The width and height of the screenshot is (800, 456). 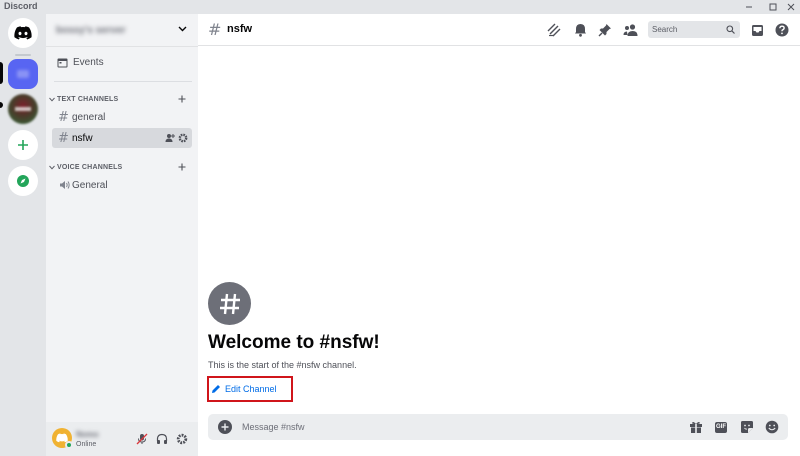 I want to click on server-icon, so click(x=23, y=74).